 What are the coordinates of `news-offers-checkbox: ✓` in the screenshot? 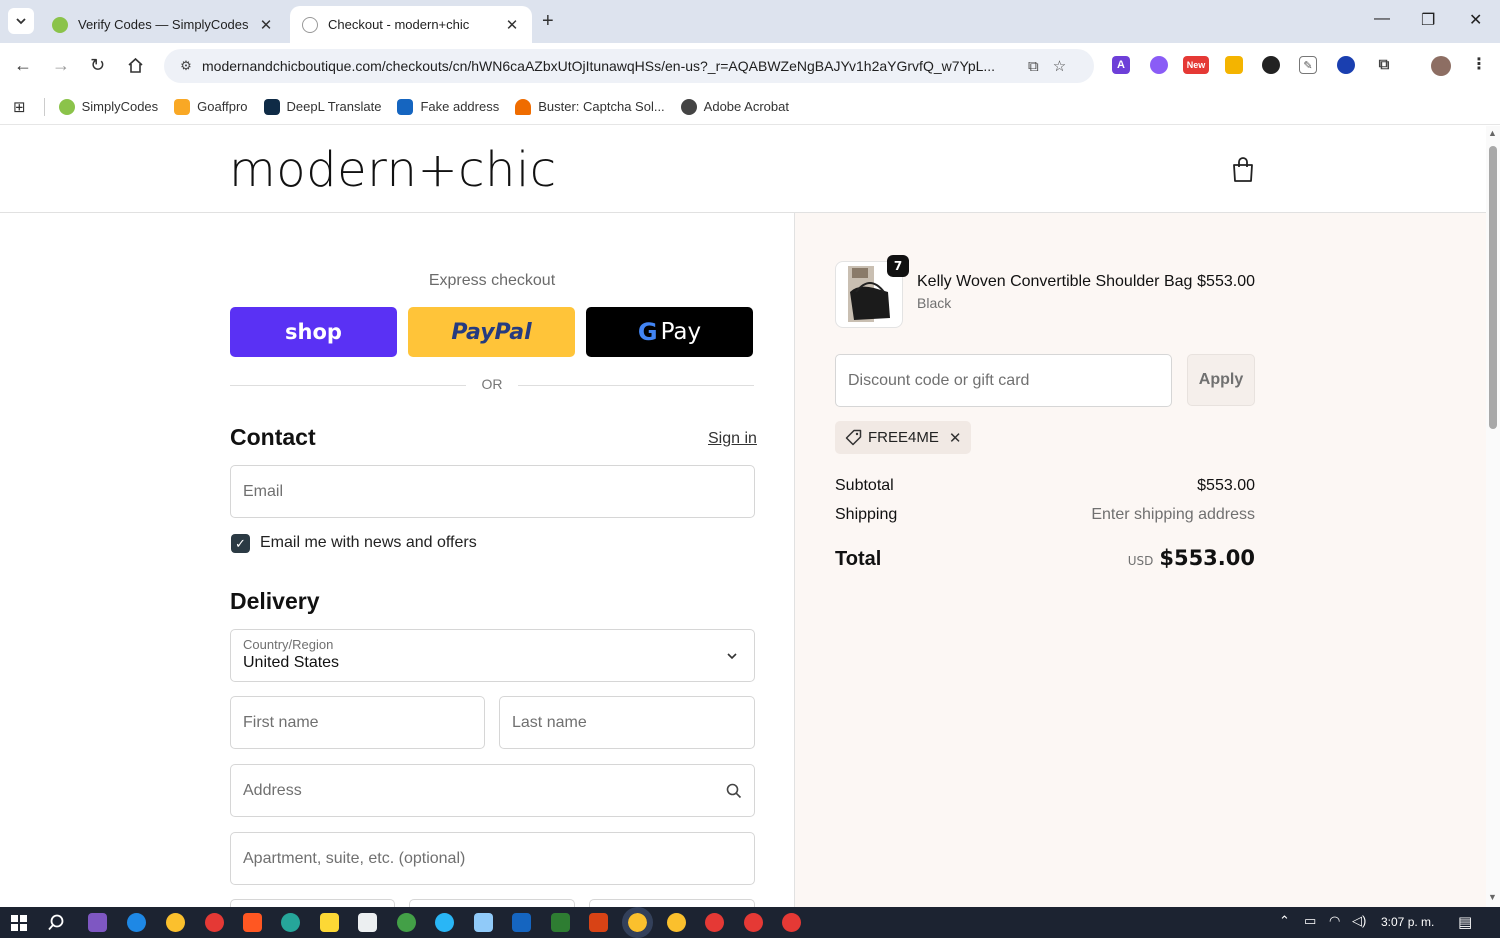 It's located at (240, 543).